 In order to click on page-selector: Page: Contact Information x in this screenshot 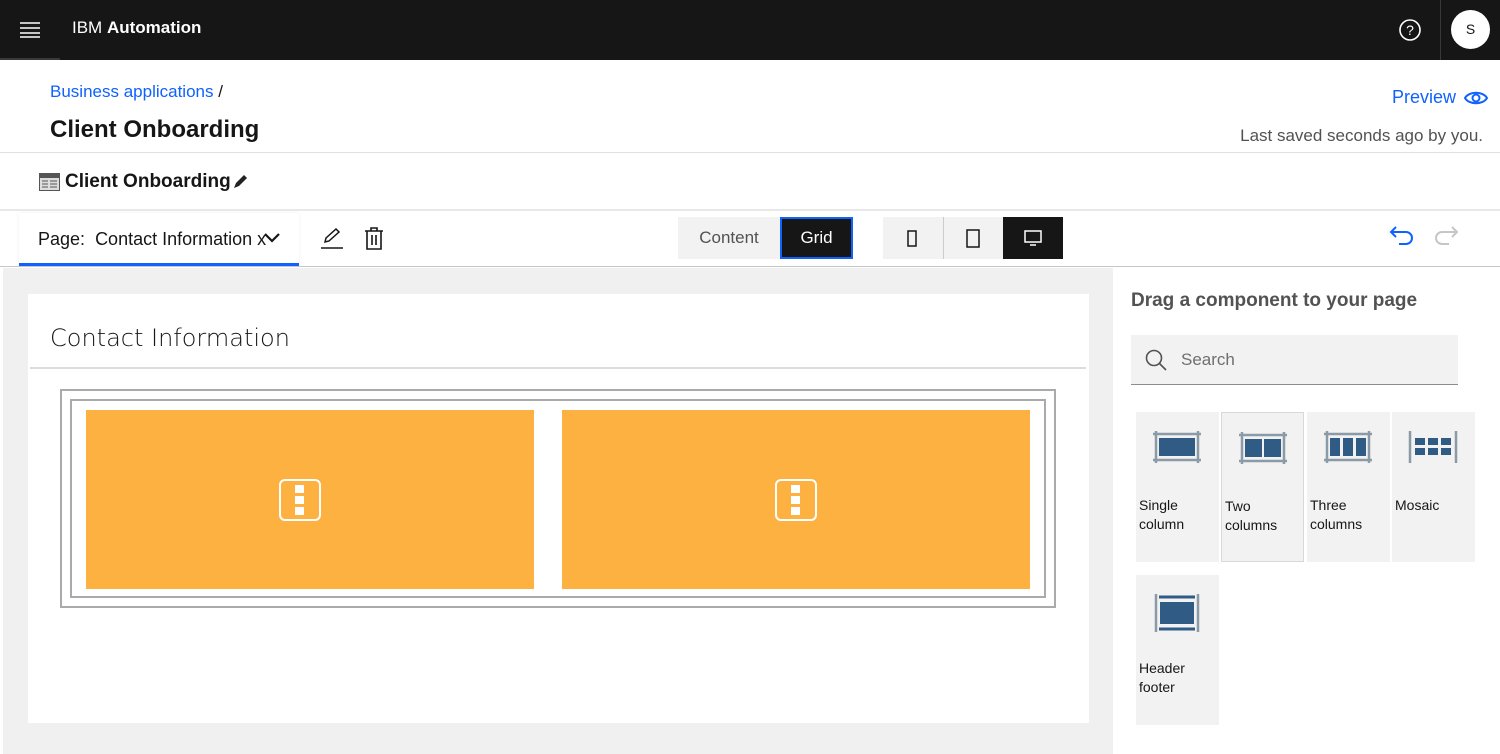, I will do `click(159, 239)`.